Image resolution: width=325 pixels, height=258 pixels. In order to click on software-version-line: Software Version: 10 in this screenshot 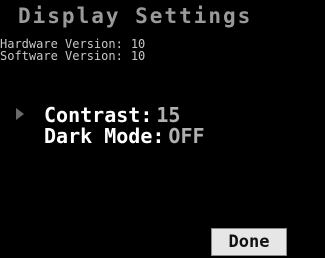, I will do `click(72, 56)`.